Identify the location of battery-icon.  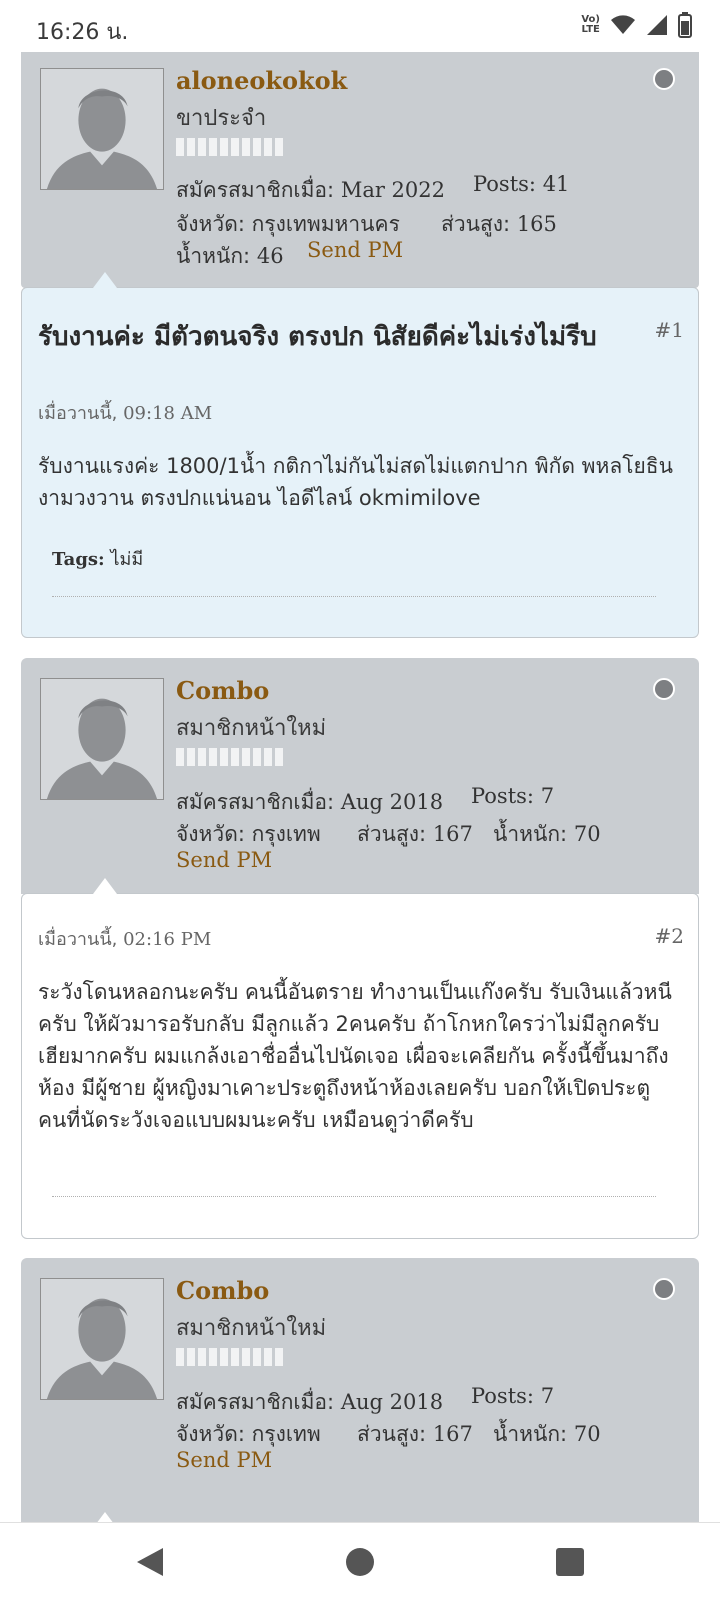
(685, 25).